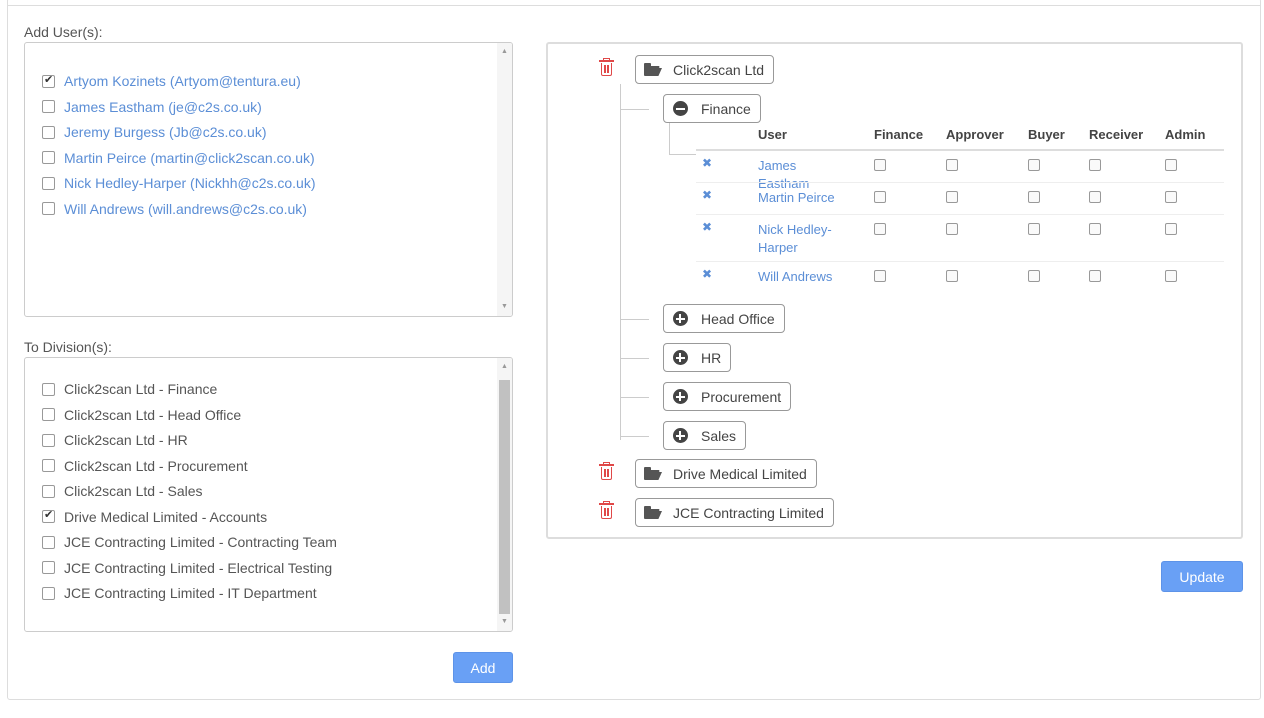 The width and height of the screenshot is (1264, 718). I want to click on division-node: Sales, so click(705, 435).